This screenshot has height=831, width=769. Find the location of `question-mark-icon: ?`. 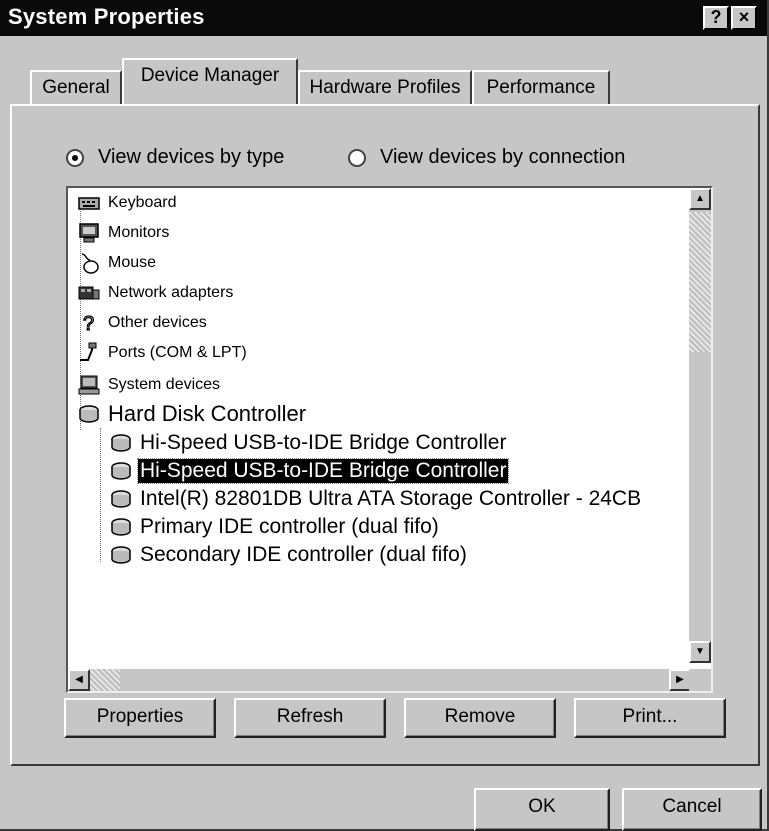

question-mark-icon: ? is located at coordinates (88, 323).